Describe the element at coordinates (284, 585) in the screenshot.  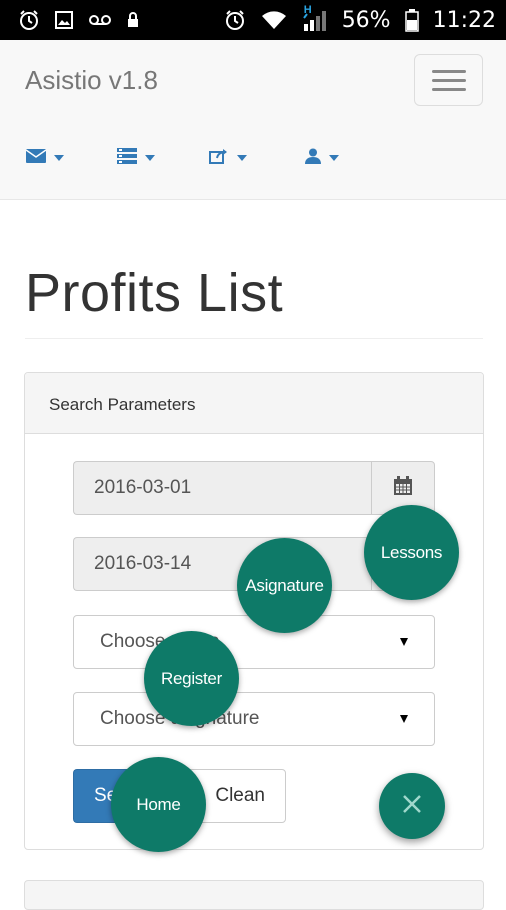
I see `fab-asignature: Asignature` at that location.